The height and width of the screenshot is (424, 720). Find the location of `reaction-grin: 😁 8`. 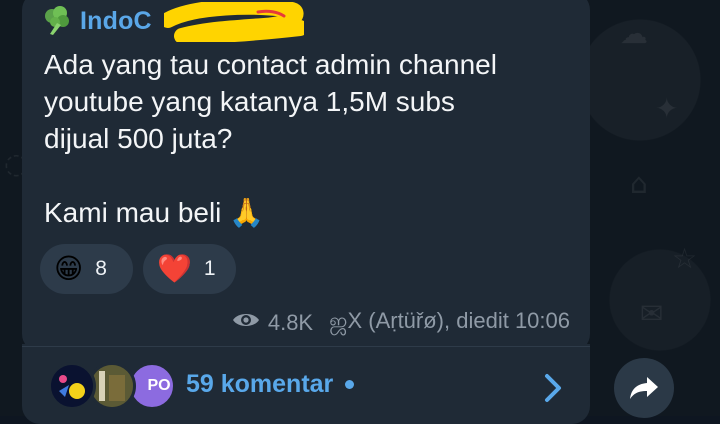

reaction-grin: 😁 8 is located at coordinates (86, 269).